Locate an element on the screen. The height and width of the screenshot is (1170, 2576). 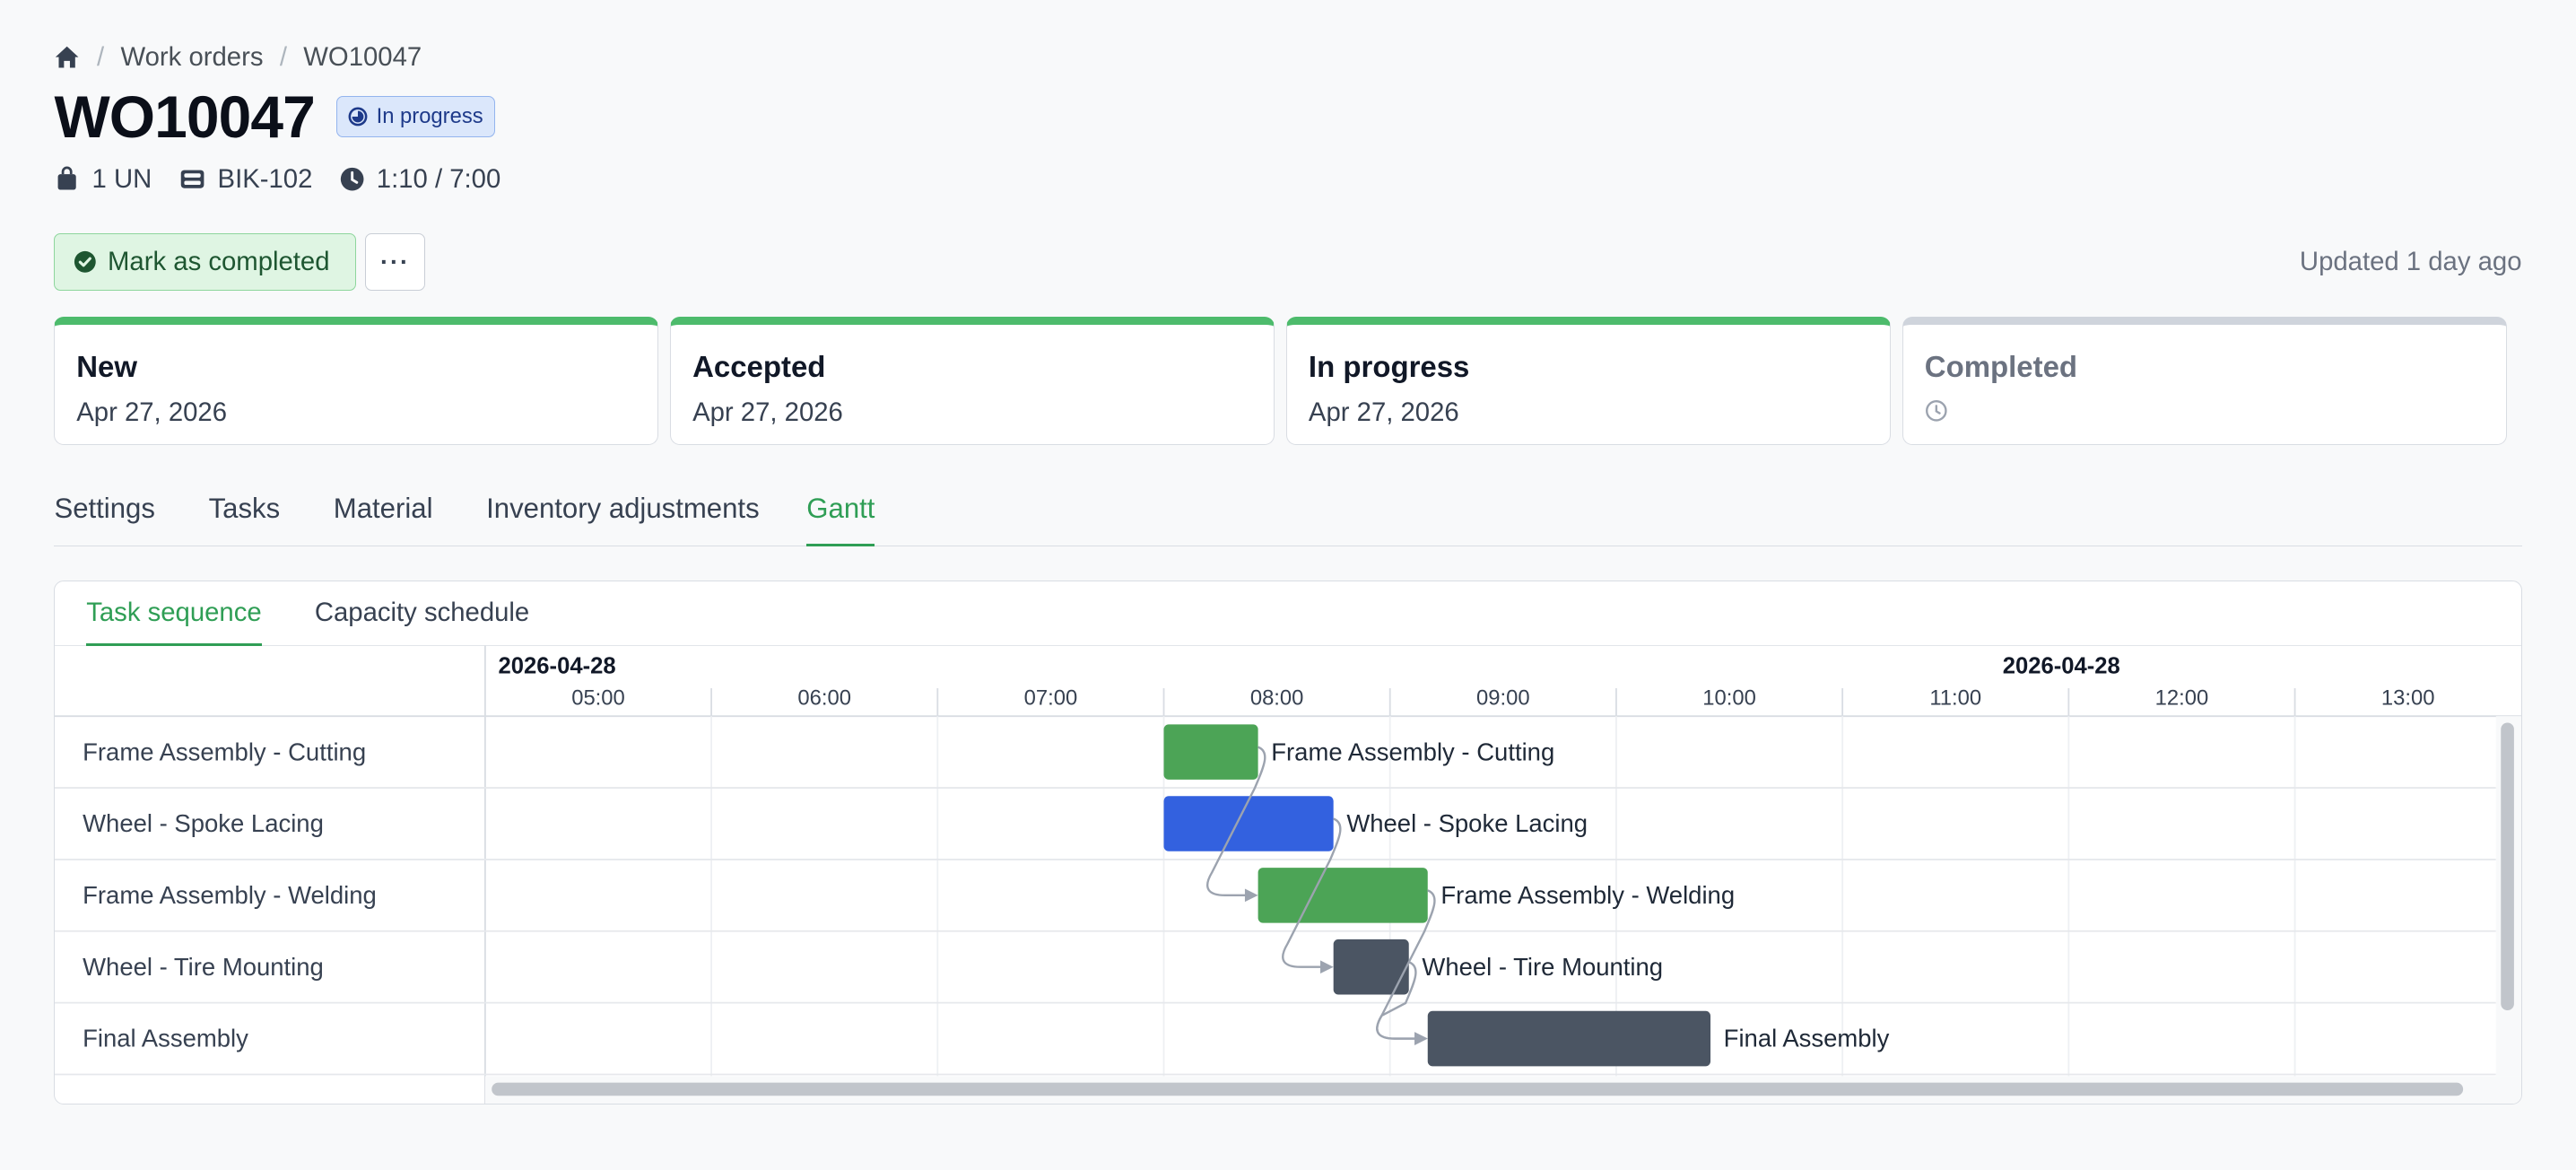
inventory-icon is located at coordinates (192, 179).